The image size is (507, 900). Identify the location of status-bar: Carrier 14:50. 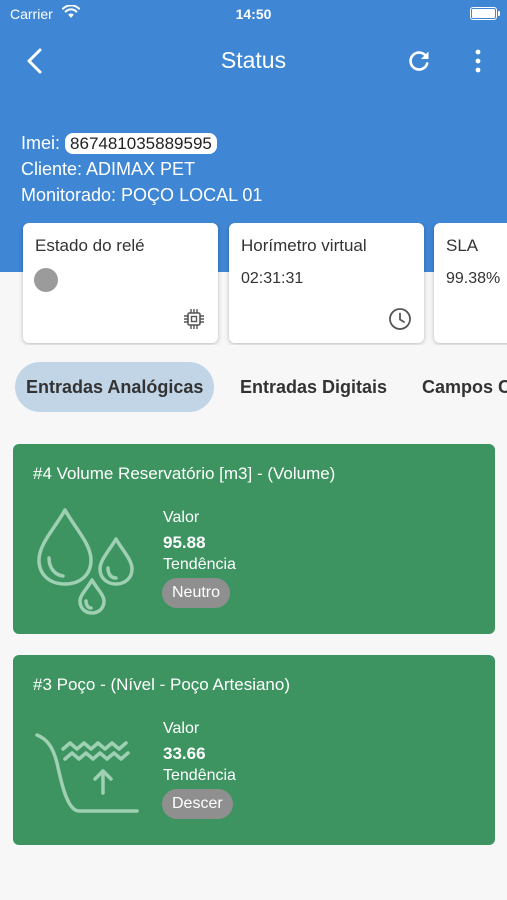
(253, 14).